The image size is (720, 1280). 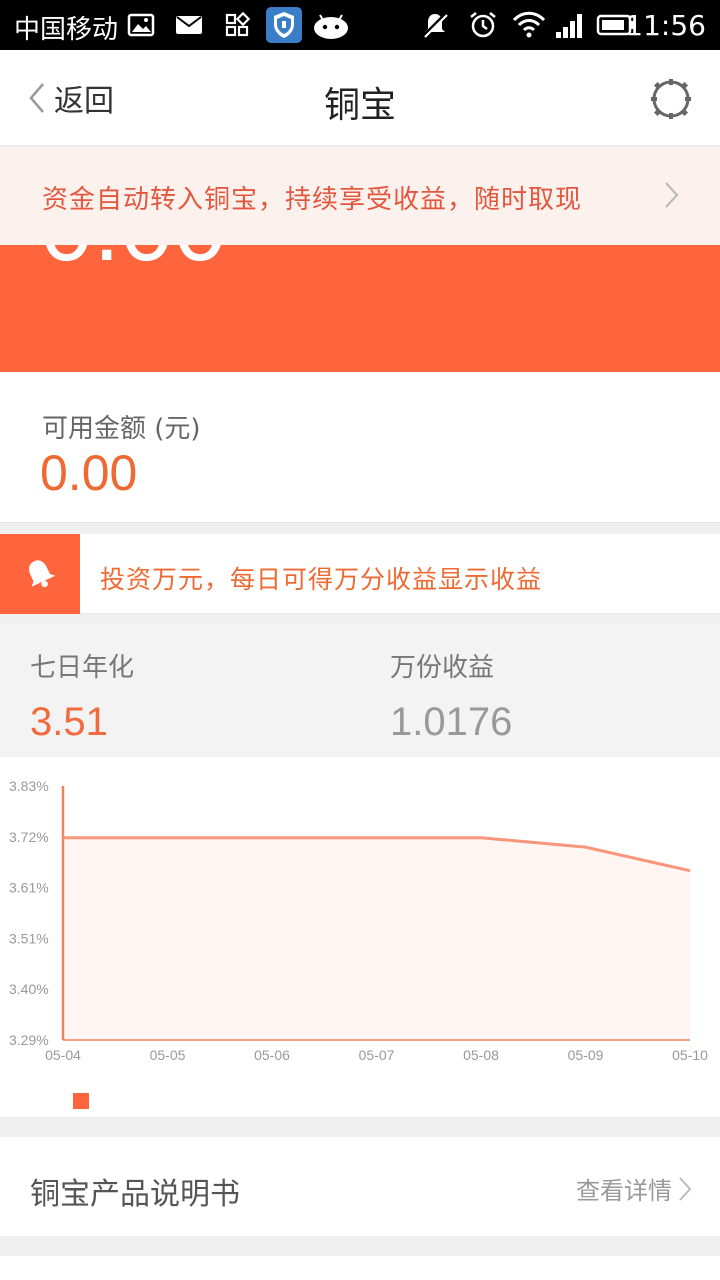 I want to click on per-10k-stat: 万份收益 1.0176, so click(x=451, y=696).